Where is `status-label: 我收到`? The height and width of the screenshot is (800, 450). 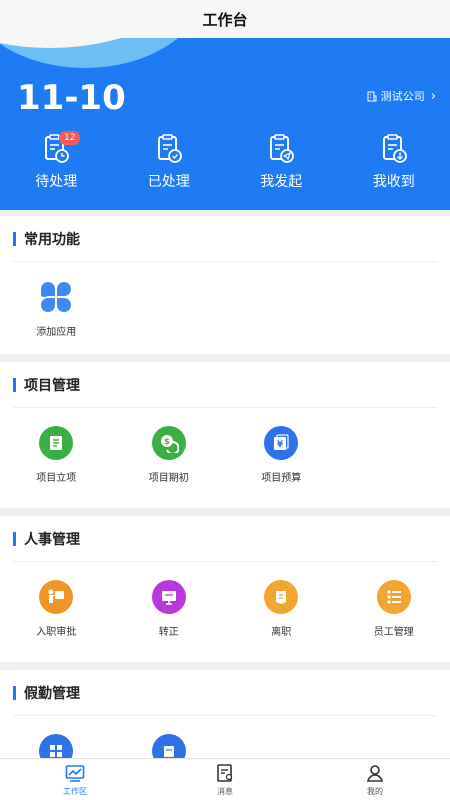
status-label: 我收到 is located at coordinates (393, 182).